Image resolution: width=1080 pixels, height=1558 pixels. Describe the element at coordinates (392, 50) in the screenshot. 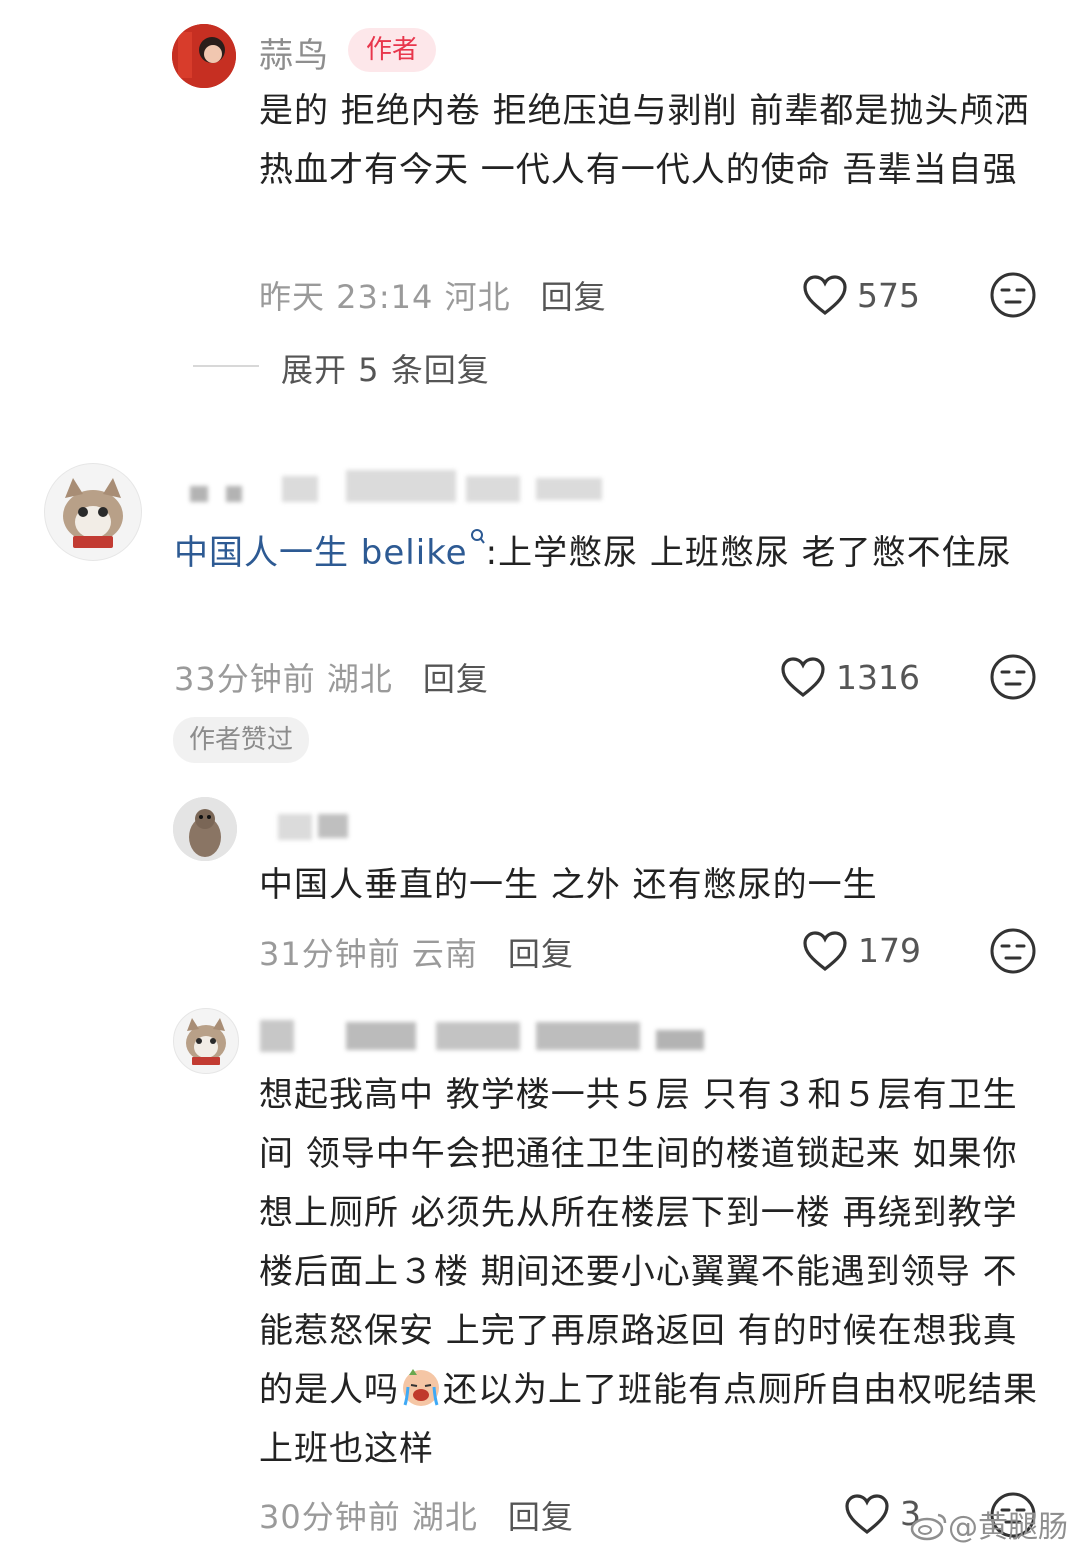

I see `author-badge: 作者` at that location.